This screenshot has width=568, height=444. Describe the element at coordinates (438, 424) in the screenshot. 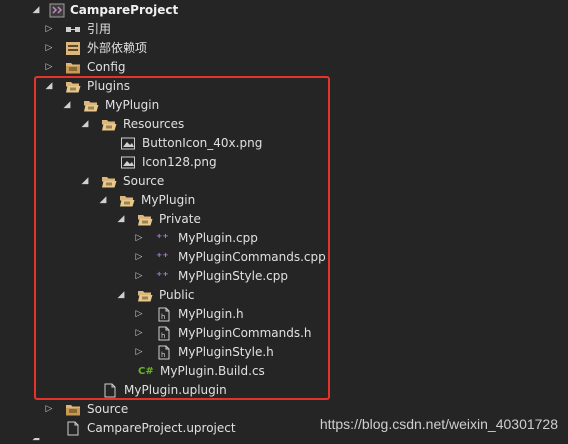

I see `watermark: https://blog.csdn.net/weixin_40301728` at that location.